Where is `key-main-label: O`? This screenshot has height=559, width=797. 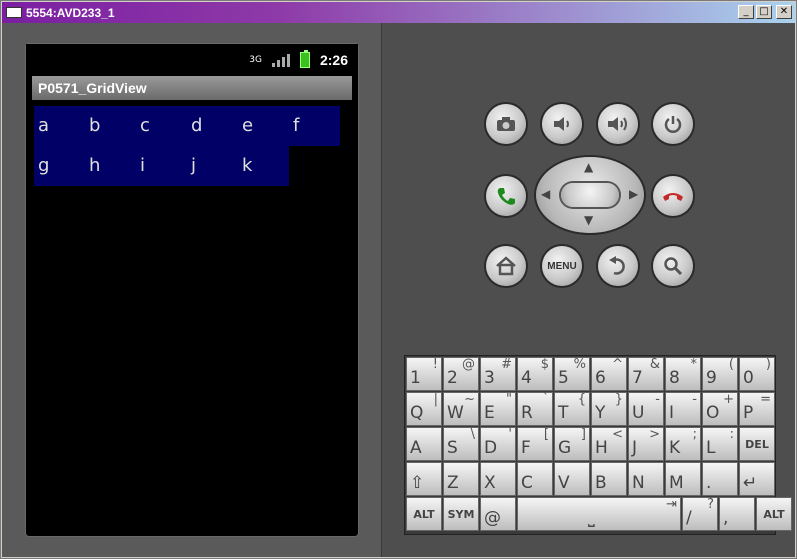 key-main-label: O is located at coordinates (713, 413).